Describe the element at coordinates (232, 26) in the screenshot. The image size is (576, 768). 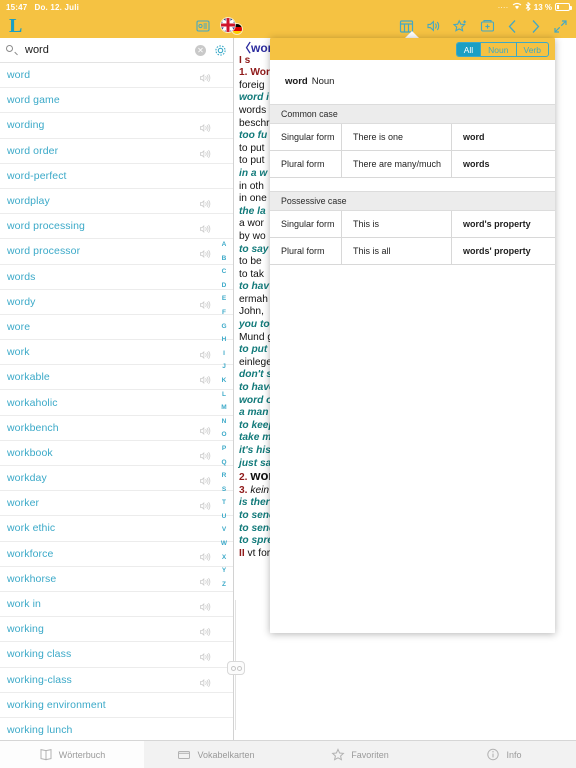
I see `language-pair-flags-icon` at that location.